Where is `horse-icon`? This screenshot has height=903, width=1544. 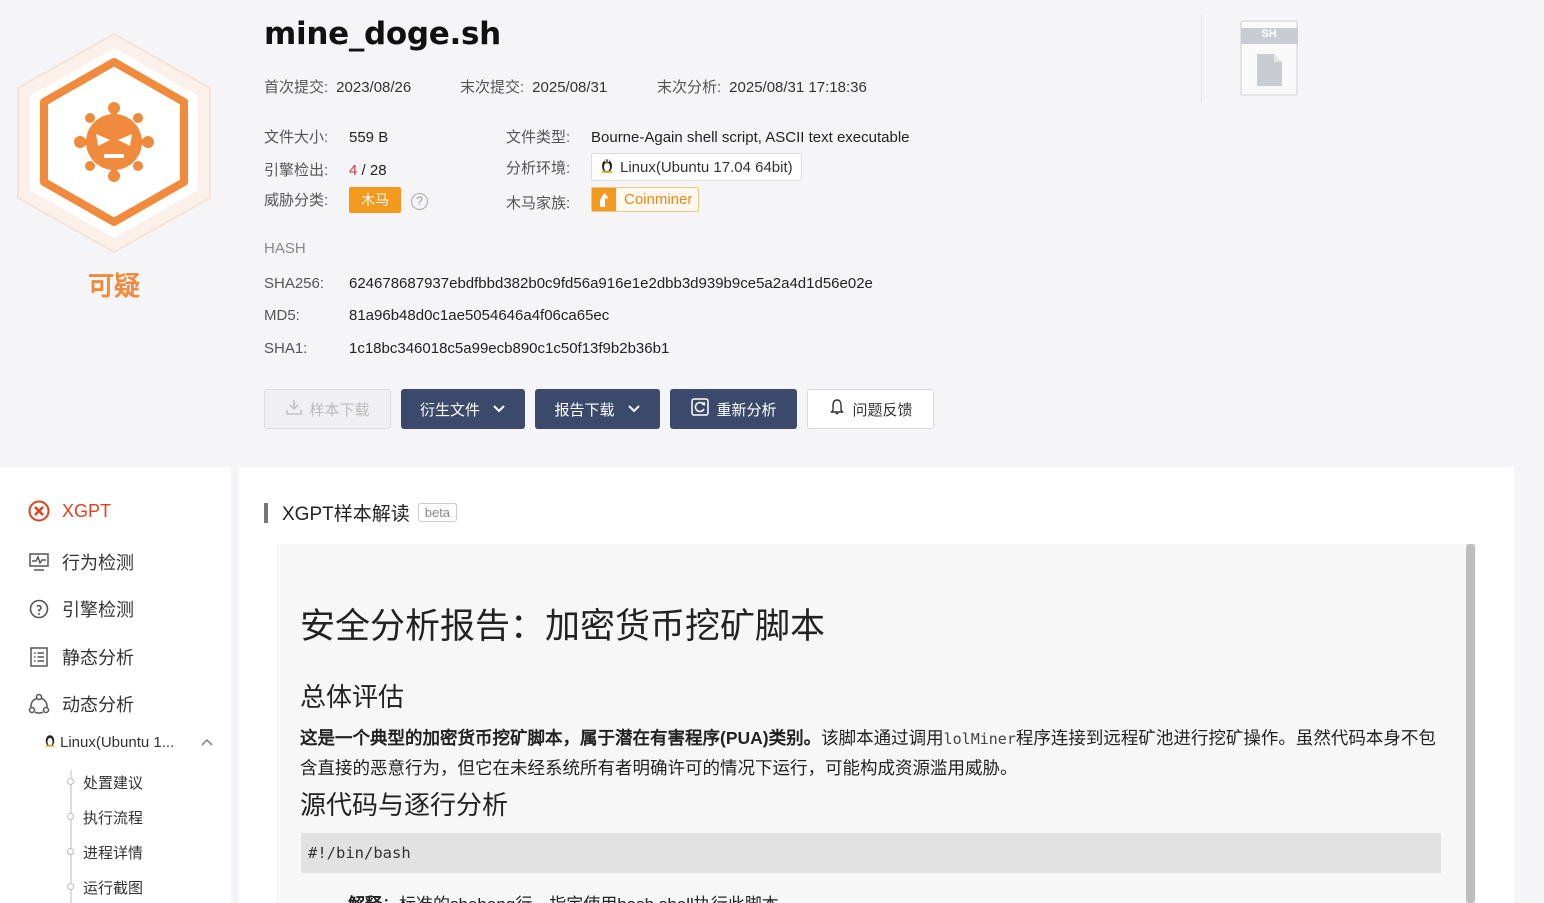 horse-icon is located at coordinates (604, 199).